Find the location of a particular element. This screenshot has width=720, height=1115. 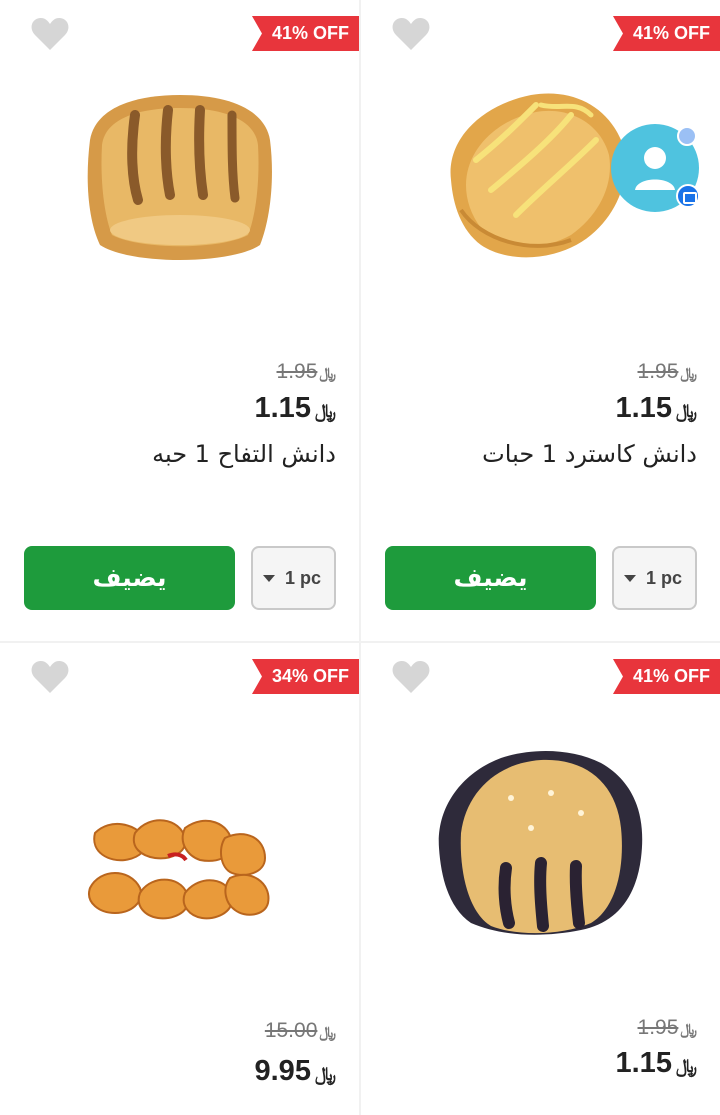

status-dot is located at coordinates (687, 136).